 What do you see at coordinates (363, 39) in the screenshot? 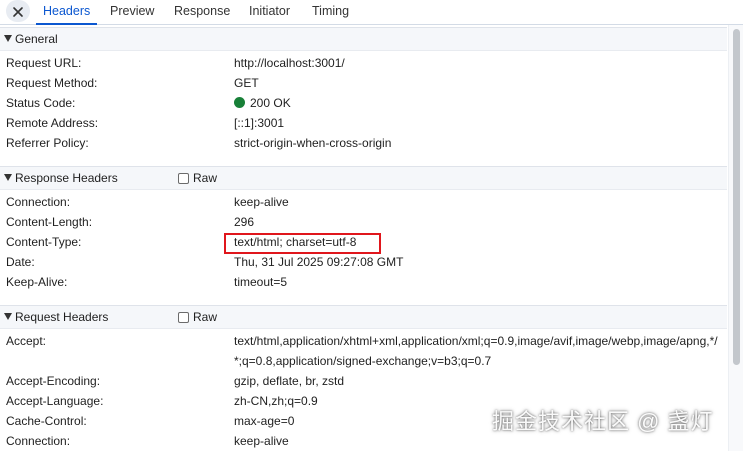
I see `general-section-header: General` at bounding box center [363, 39].